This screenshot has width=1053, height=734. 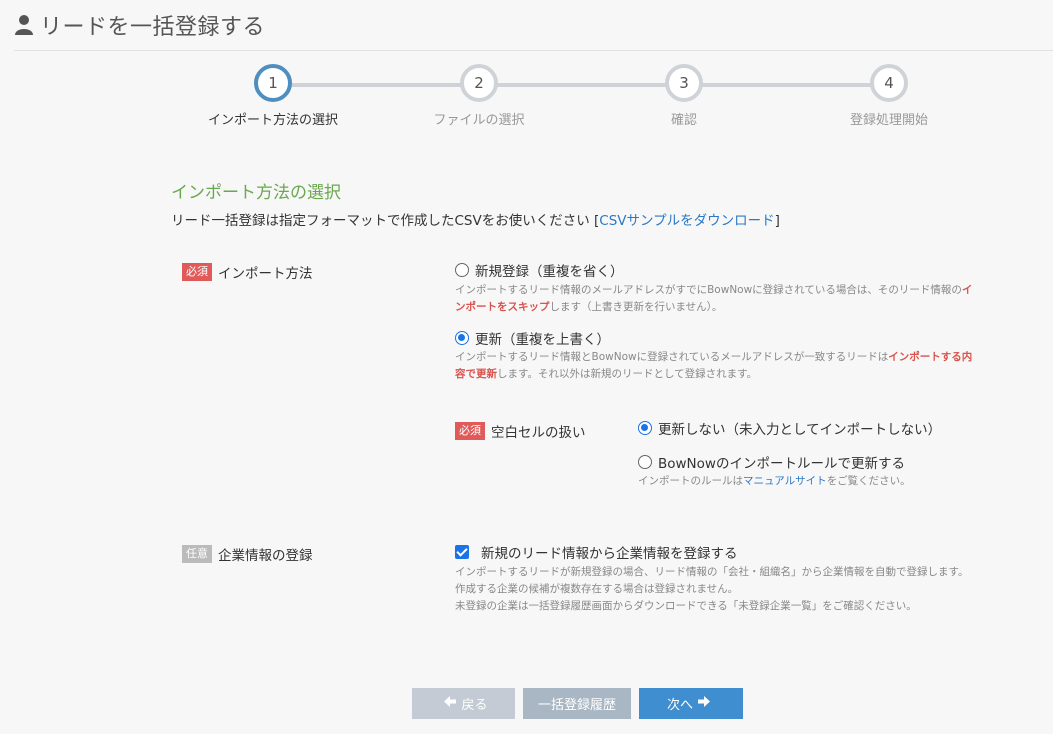 What do you see at coordinates (272, 120) in the screenshot?
I see `step-label: インポート方法の選択` at bounding box center [272, 120].